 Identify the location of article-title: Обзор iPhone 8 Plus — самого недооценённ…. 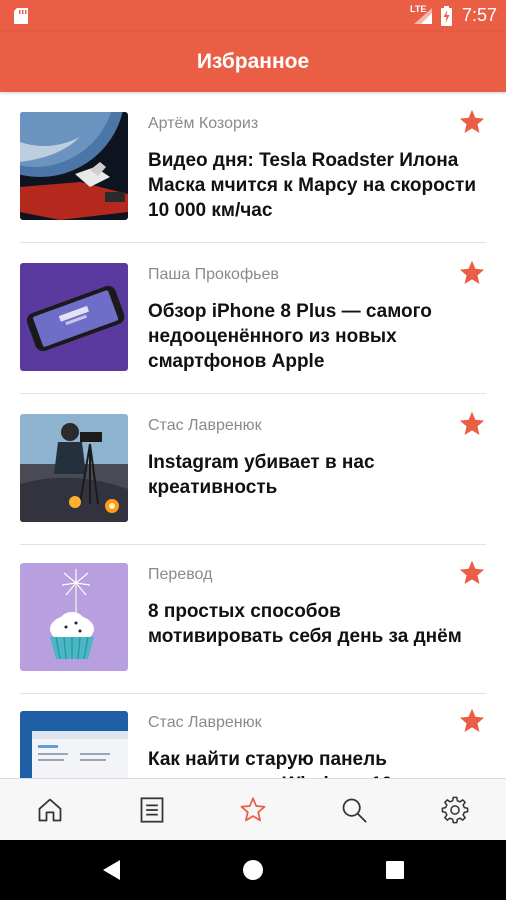
(313, 336).